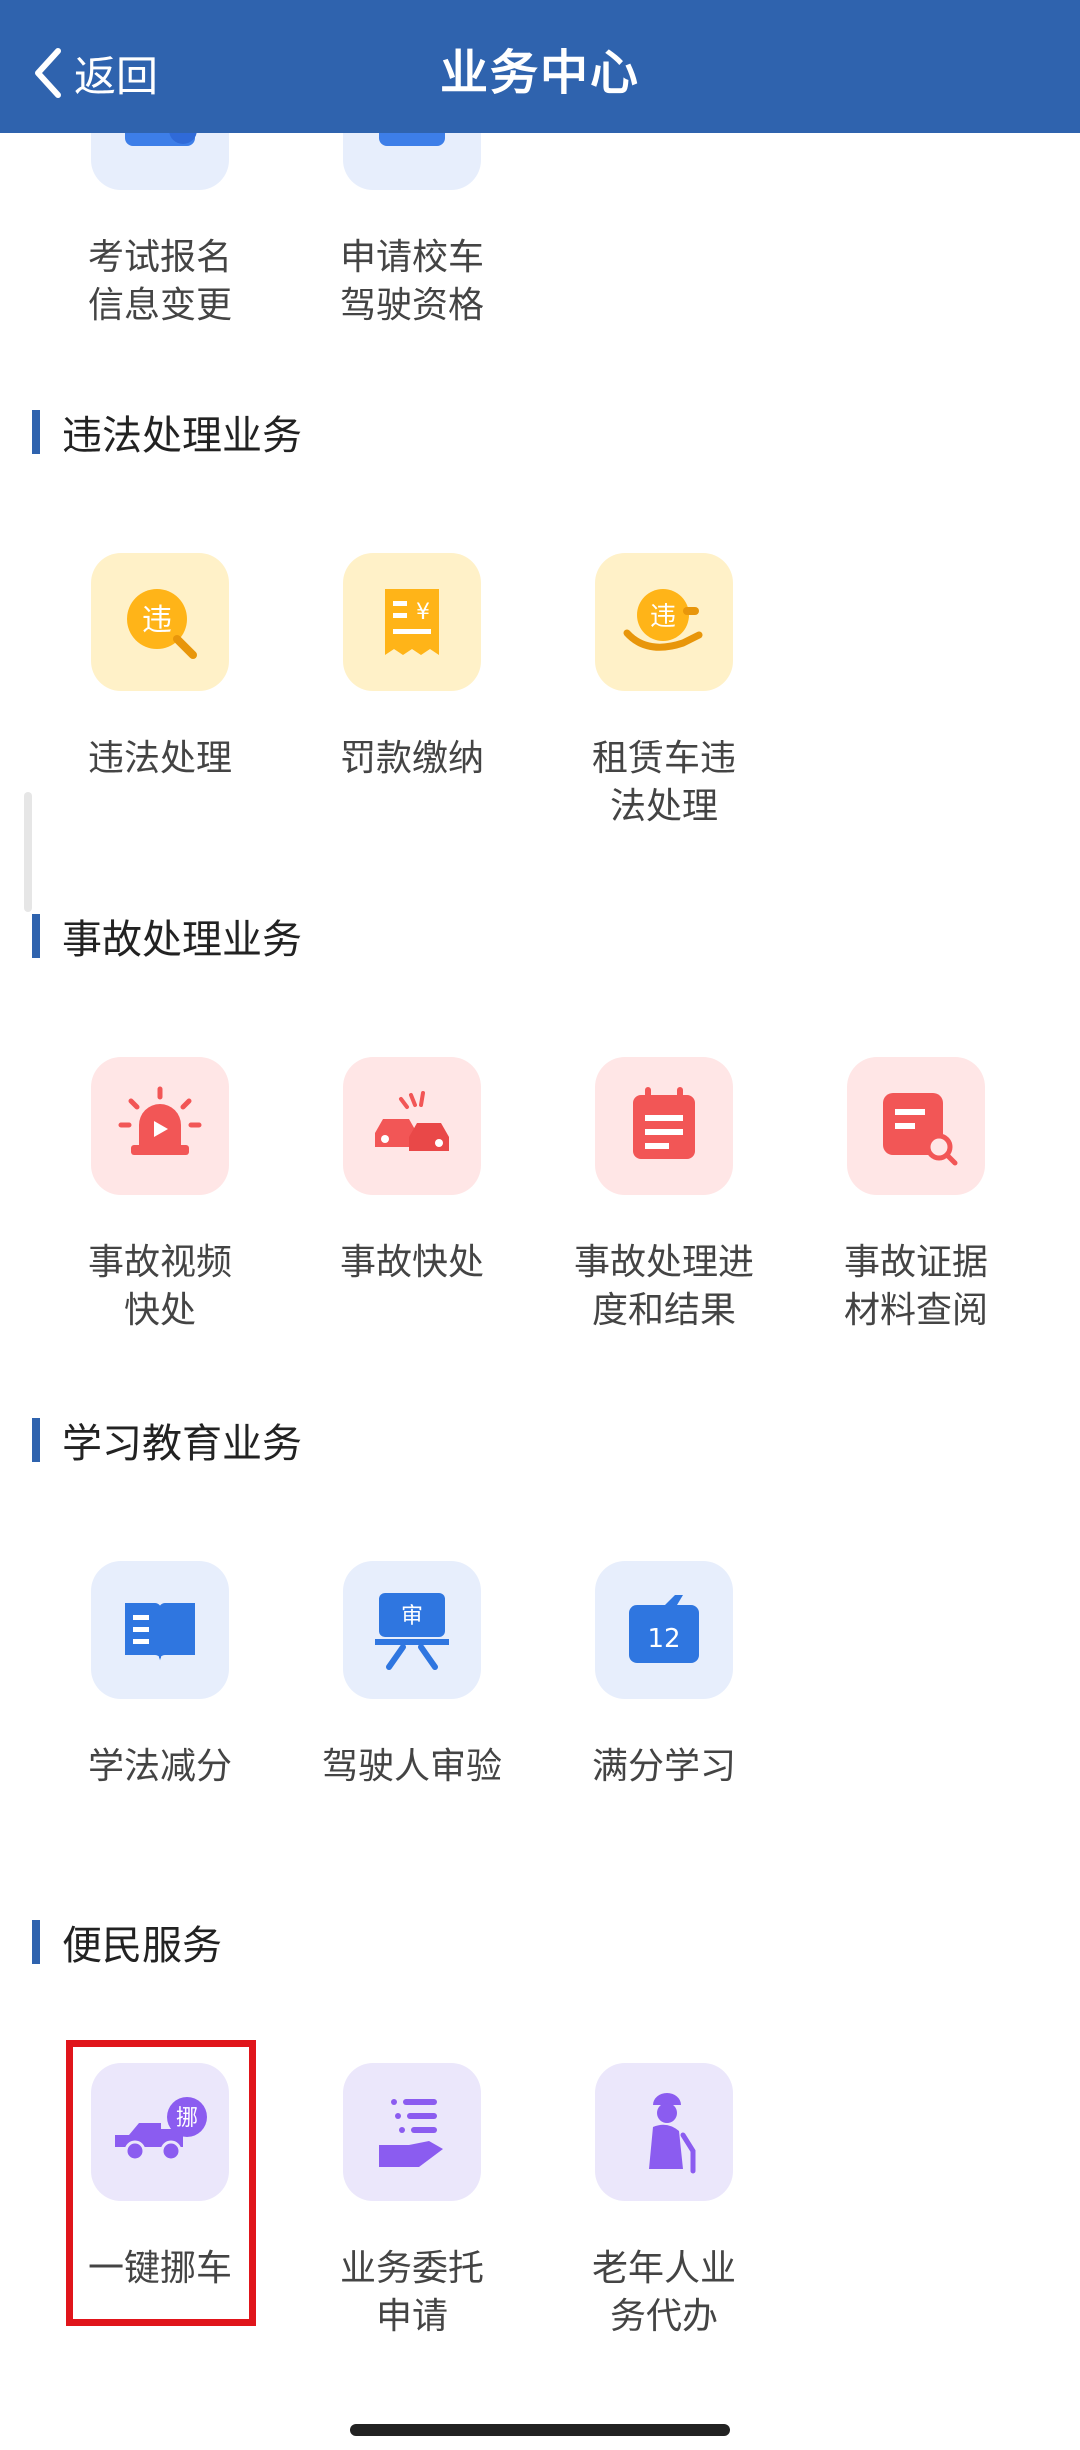  I want to click on section-title-education: 学习教育业务, so click(167, 1440).